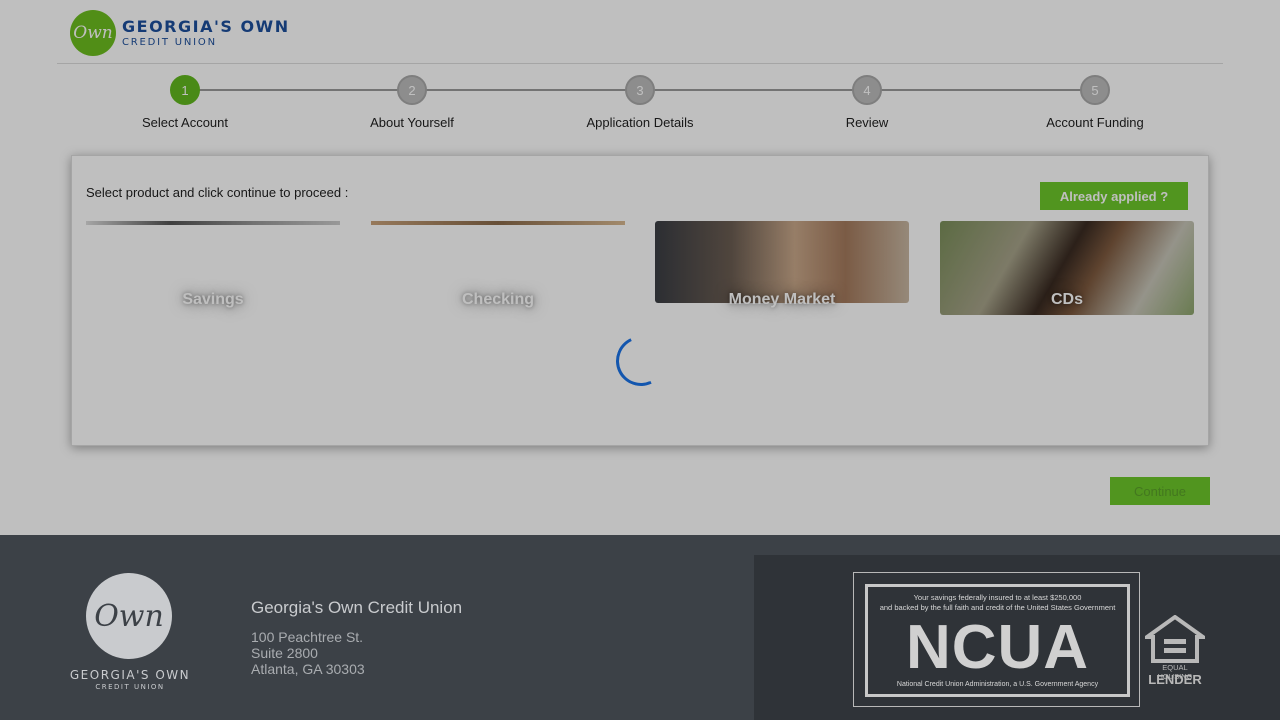 The width and height of the screenshot is (1280, 720). Describe the element at coordinates (185, 122) in the screenshot. I see `step-label: Select Account` at that location.